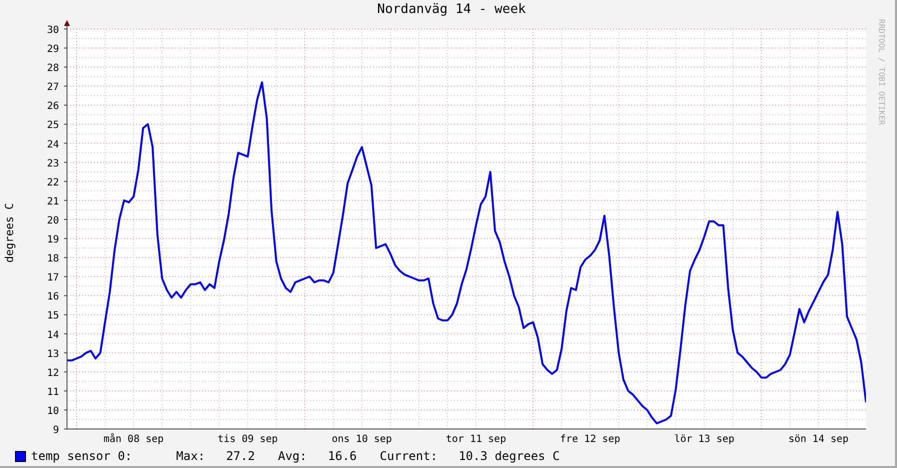  What do you see at coordinates (52, 88) in the screenshot?
I see `tick-label: 27` at bounding box center [52, 88].